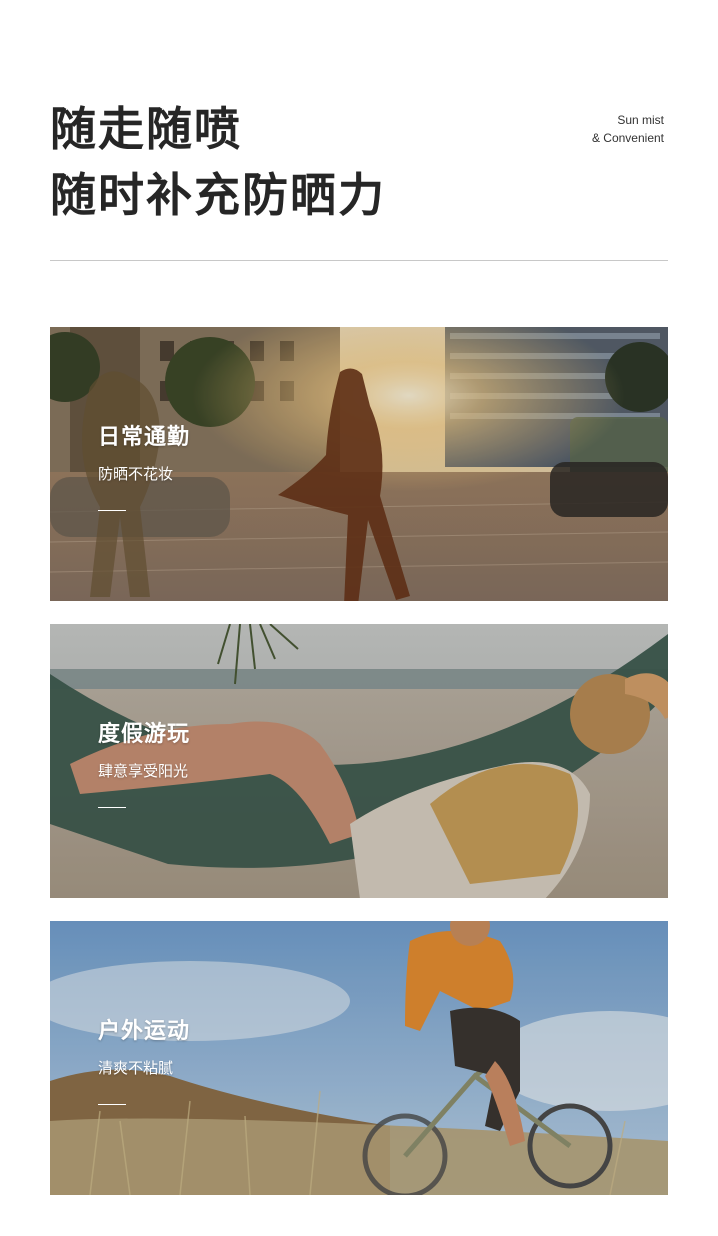 This screenshot has width=718, height=1236. I want to click on card-commute-subtitle: 防晒不花妆, so click(136, 474).